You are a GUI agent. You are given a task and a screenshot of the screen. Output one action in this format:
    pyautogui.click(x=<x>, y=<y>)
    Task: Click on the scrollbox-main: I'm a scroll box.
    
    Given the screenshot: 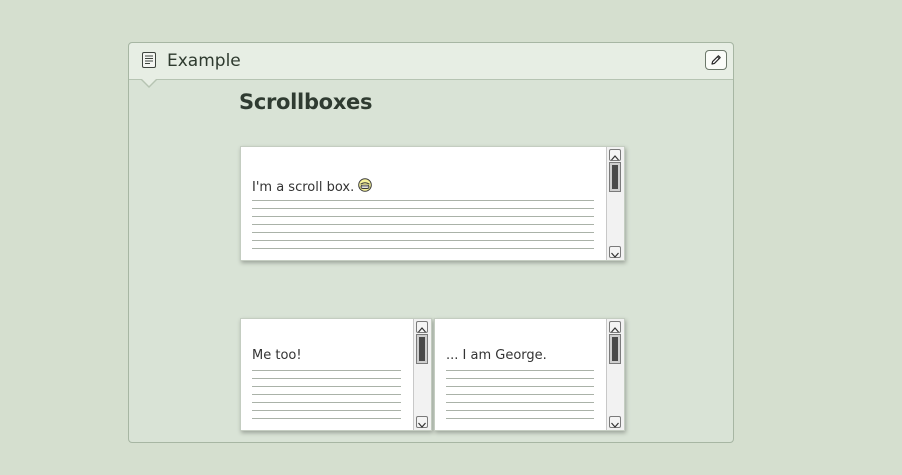 What is the action you would take?
    pyautogui.click(x=432, y=203)
    